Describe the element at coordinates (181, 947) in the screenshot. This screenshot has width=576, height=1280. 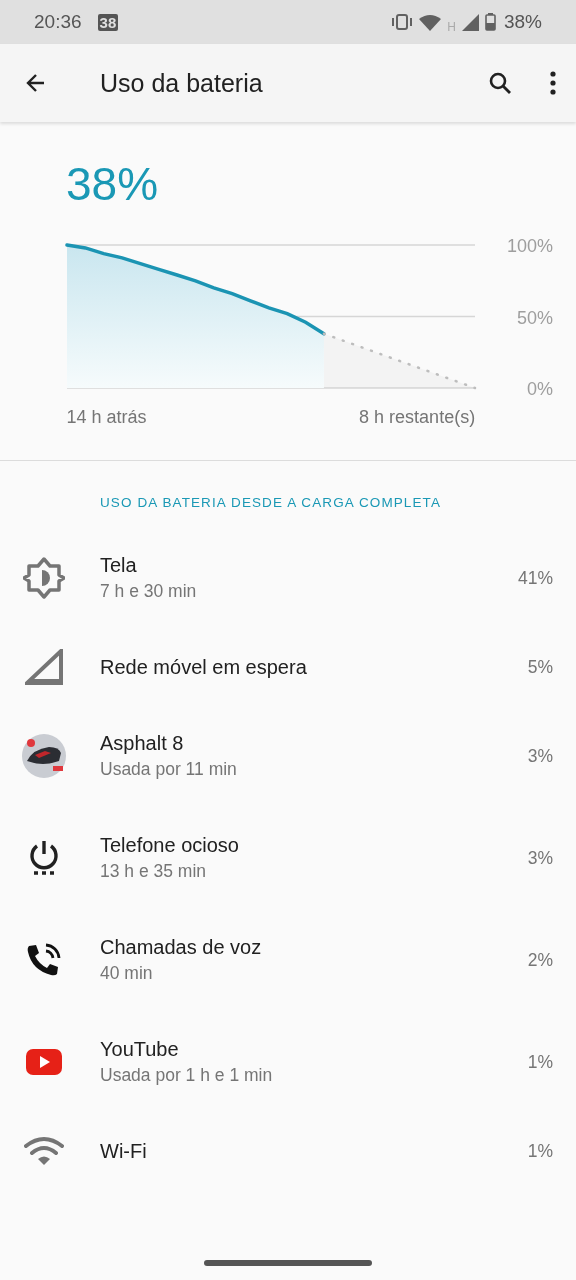
I see `item-title: Chamadas de voz` at that location.